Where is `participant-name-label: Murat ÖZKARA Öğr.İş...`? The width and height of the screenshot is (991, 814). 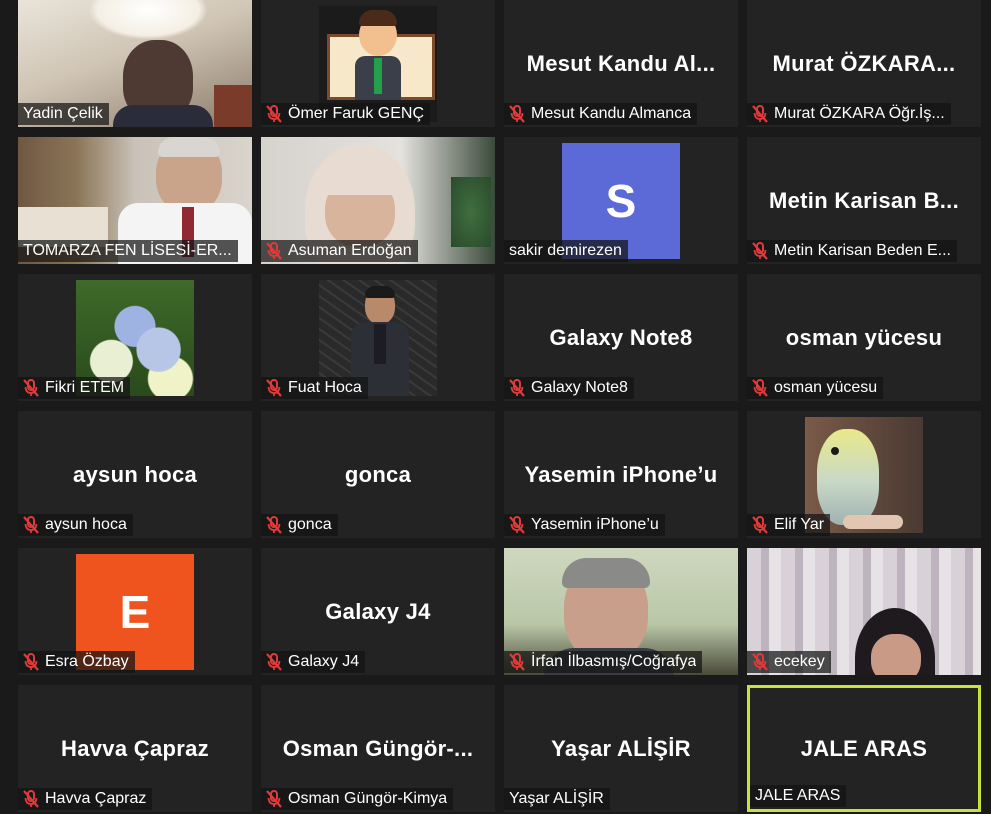 participant-name-label: Murat ÖZKARA Öğr.İş... is located at coordinates (849, 114).